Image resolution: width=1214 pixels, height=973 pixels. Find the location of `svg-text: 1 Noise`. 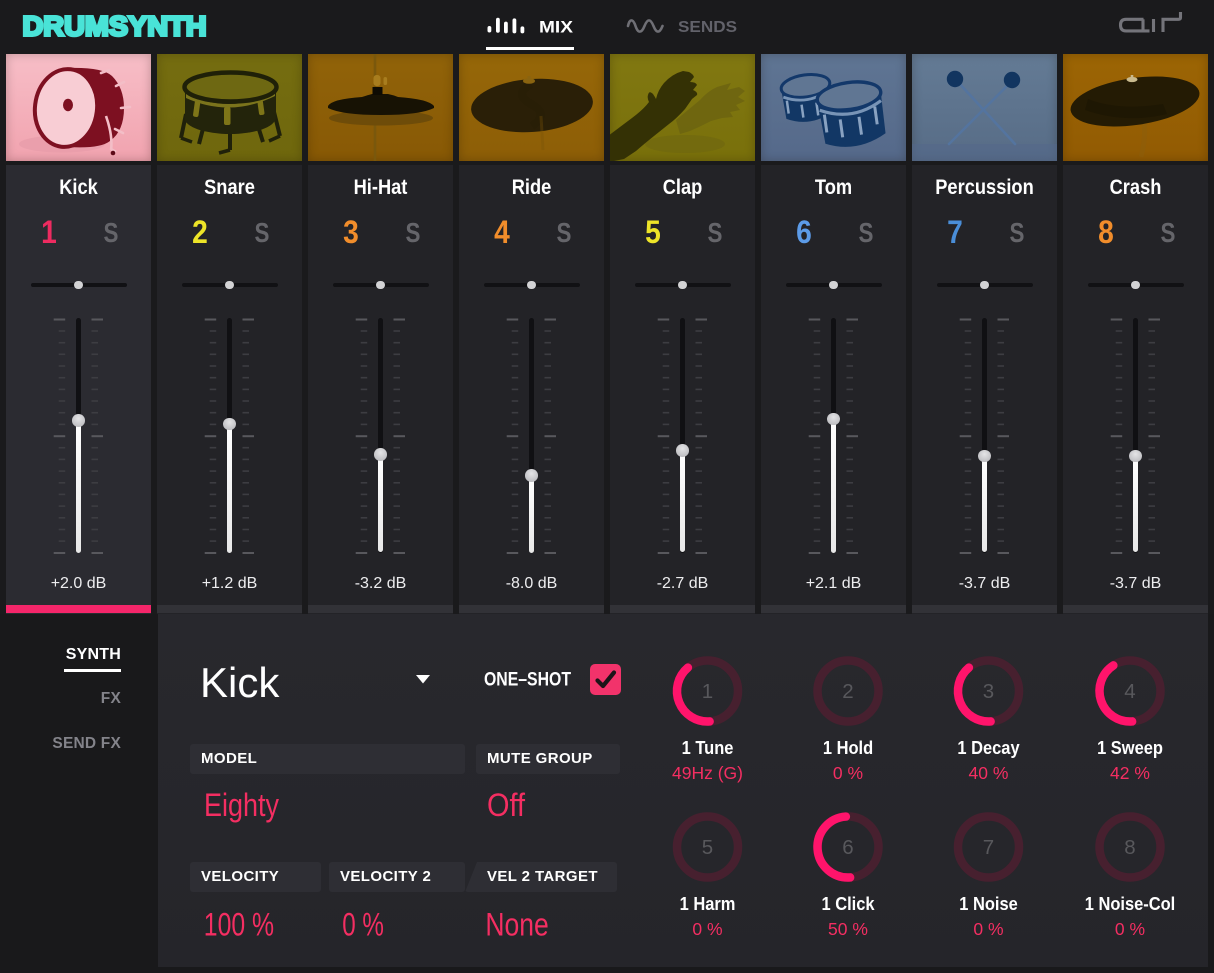

svg-text: 1 Noise is located at coordinates (988, 903).